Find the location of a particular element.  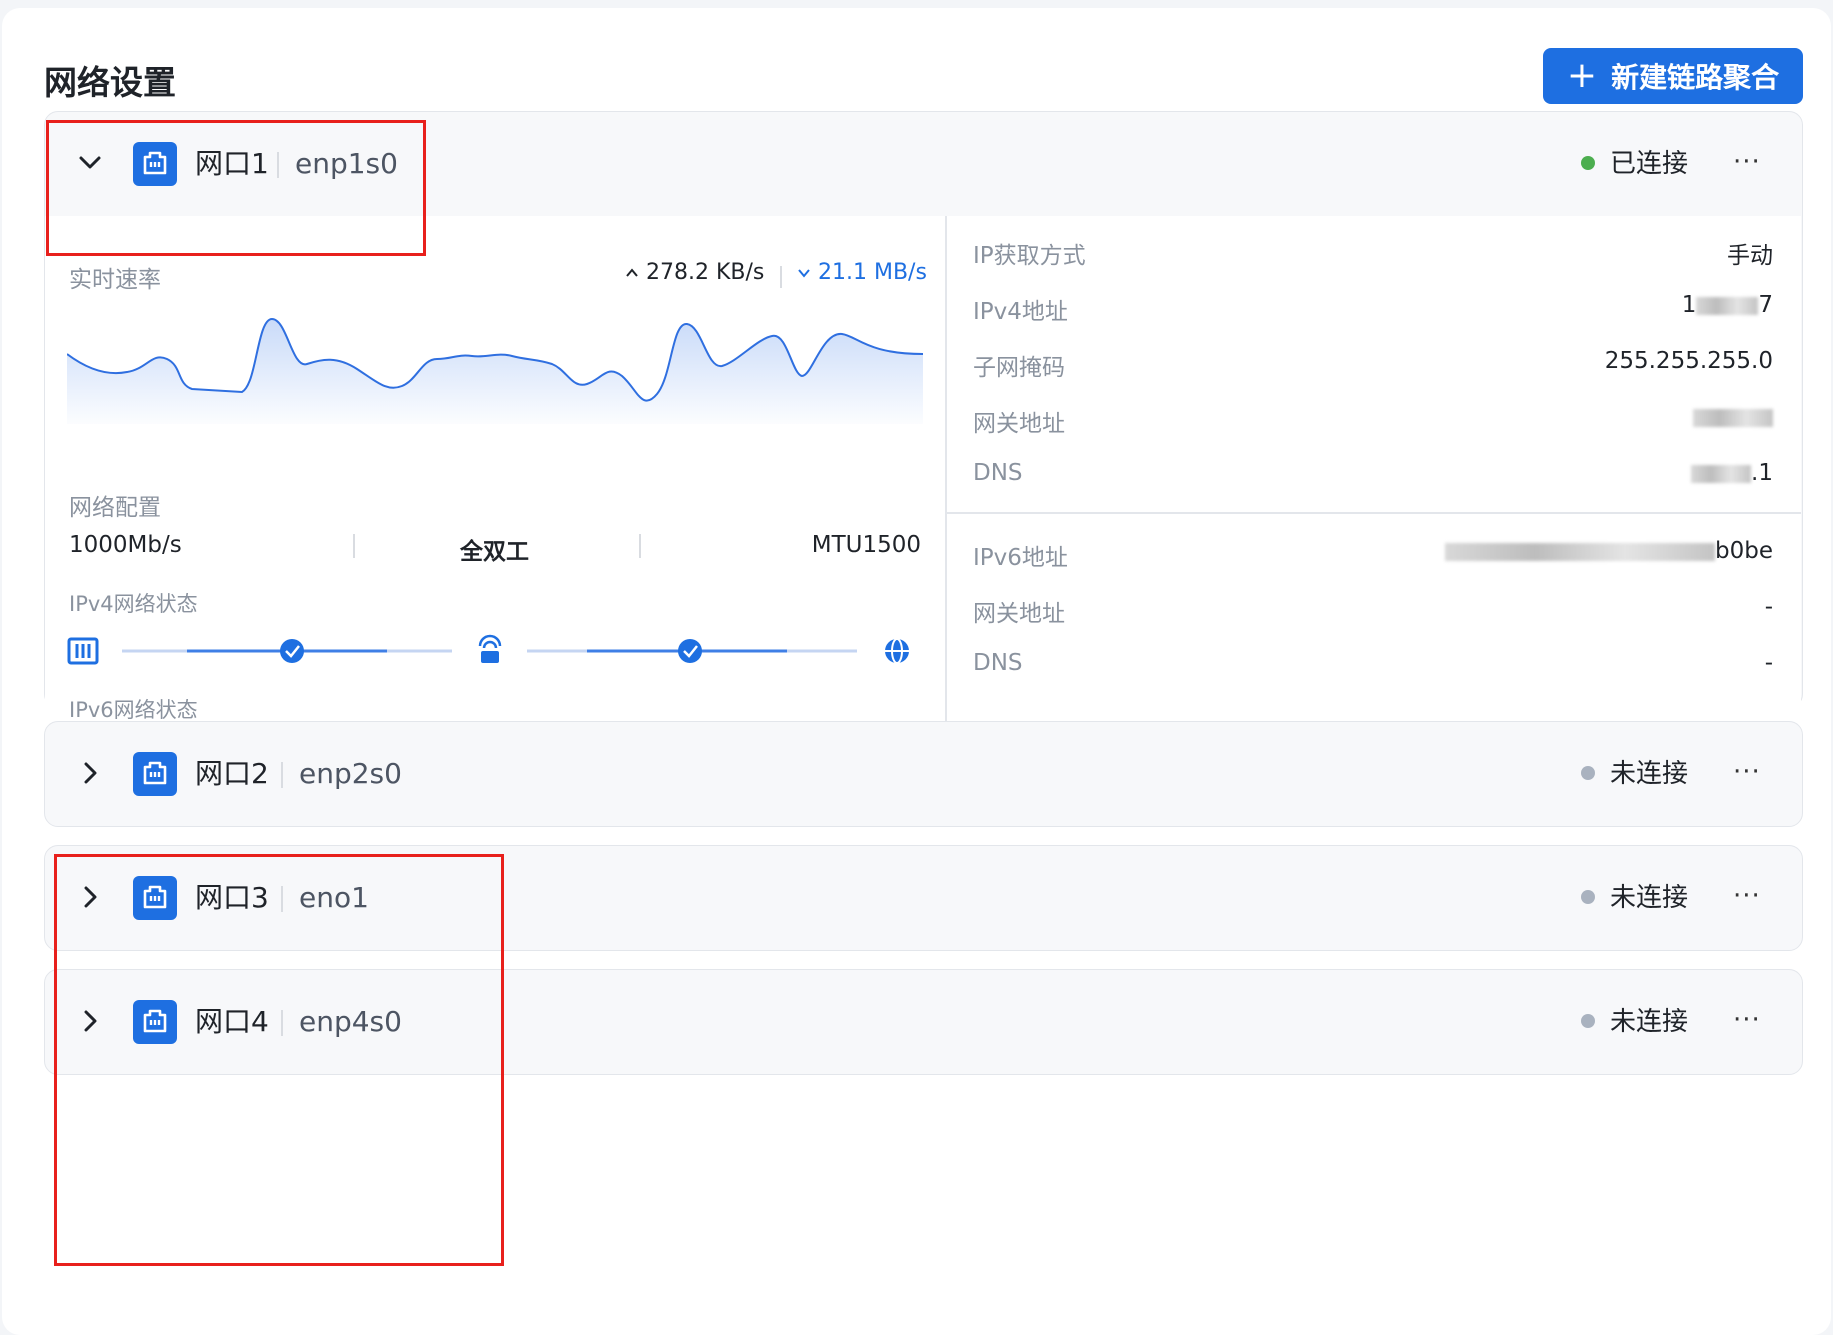

ip-method-value: 手动 is located at coordinates (1750, 256).